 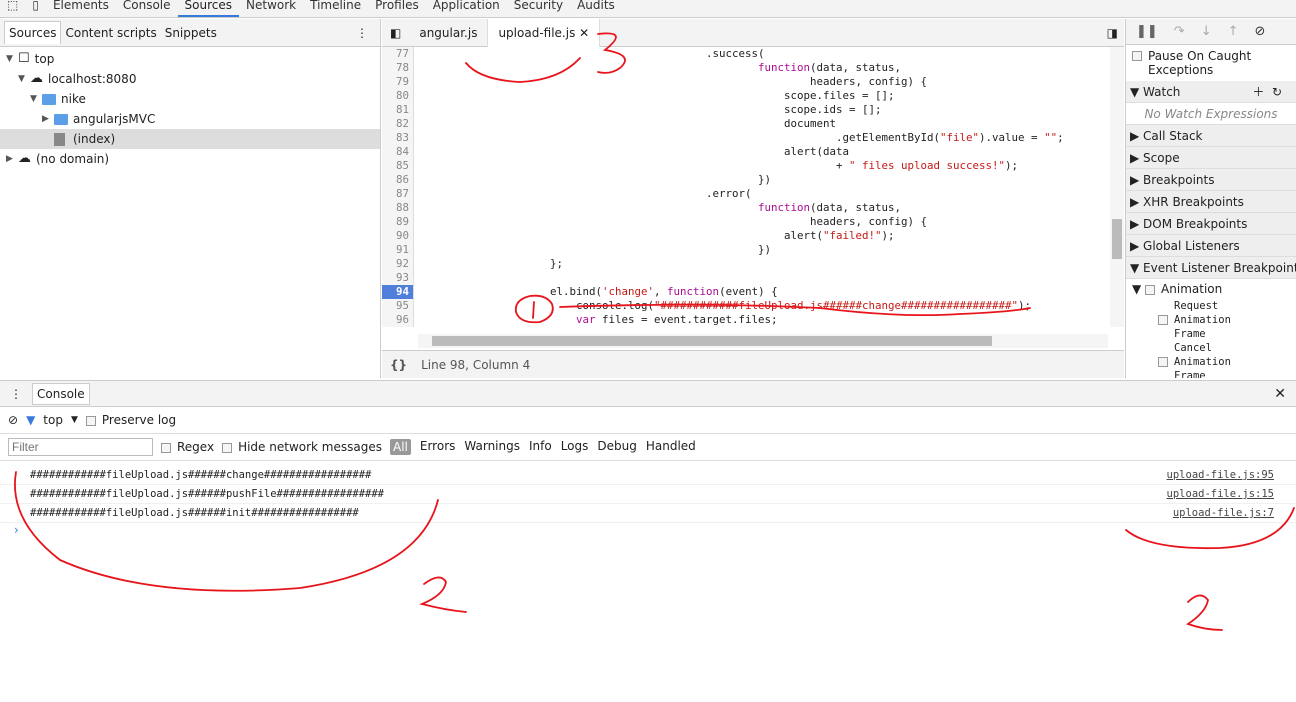 I want to click on pane-breakpoints: ▶ Breakpoints, so click(x=1211, y=180).